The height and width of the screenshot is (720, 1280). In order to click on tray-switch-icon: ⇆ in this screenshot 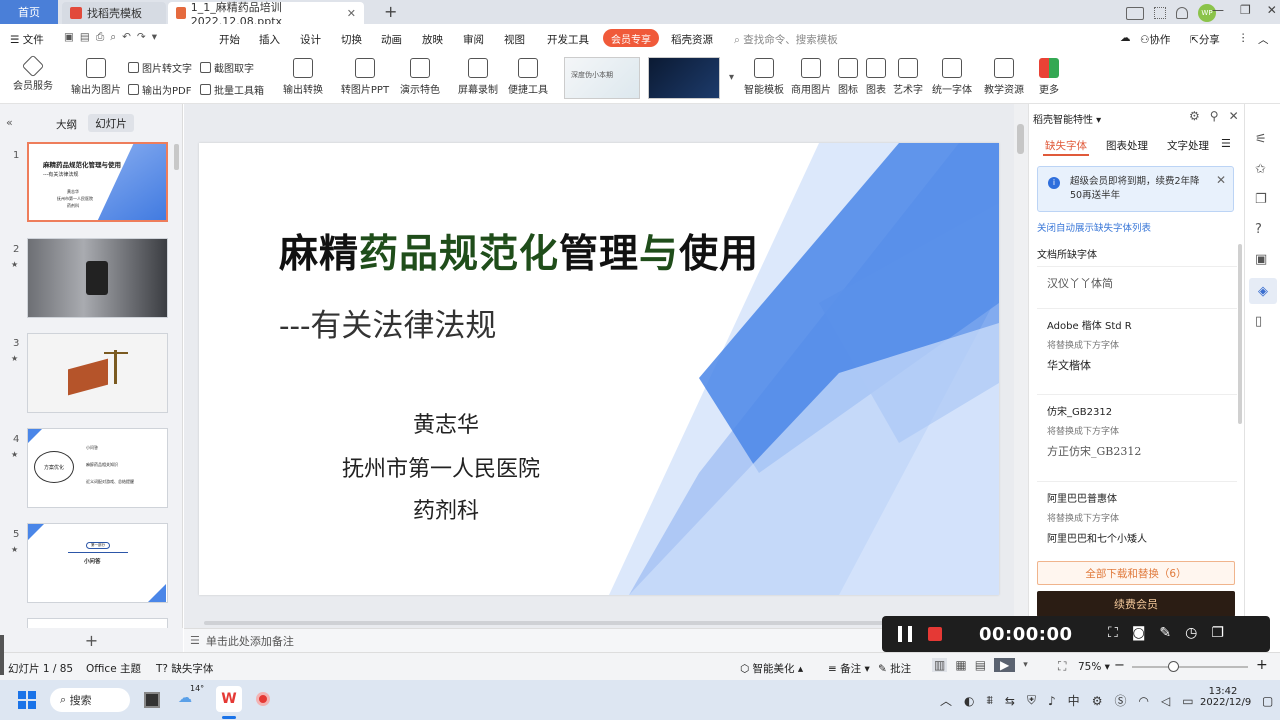, I will do `click(1010, 701)`.